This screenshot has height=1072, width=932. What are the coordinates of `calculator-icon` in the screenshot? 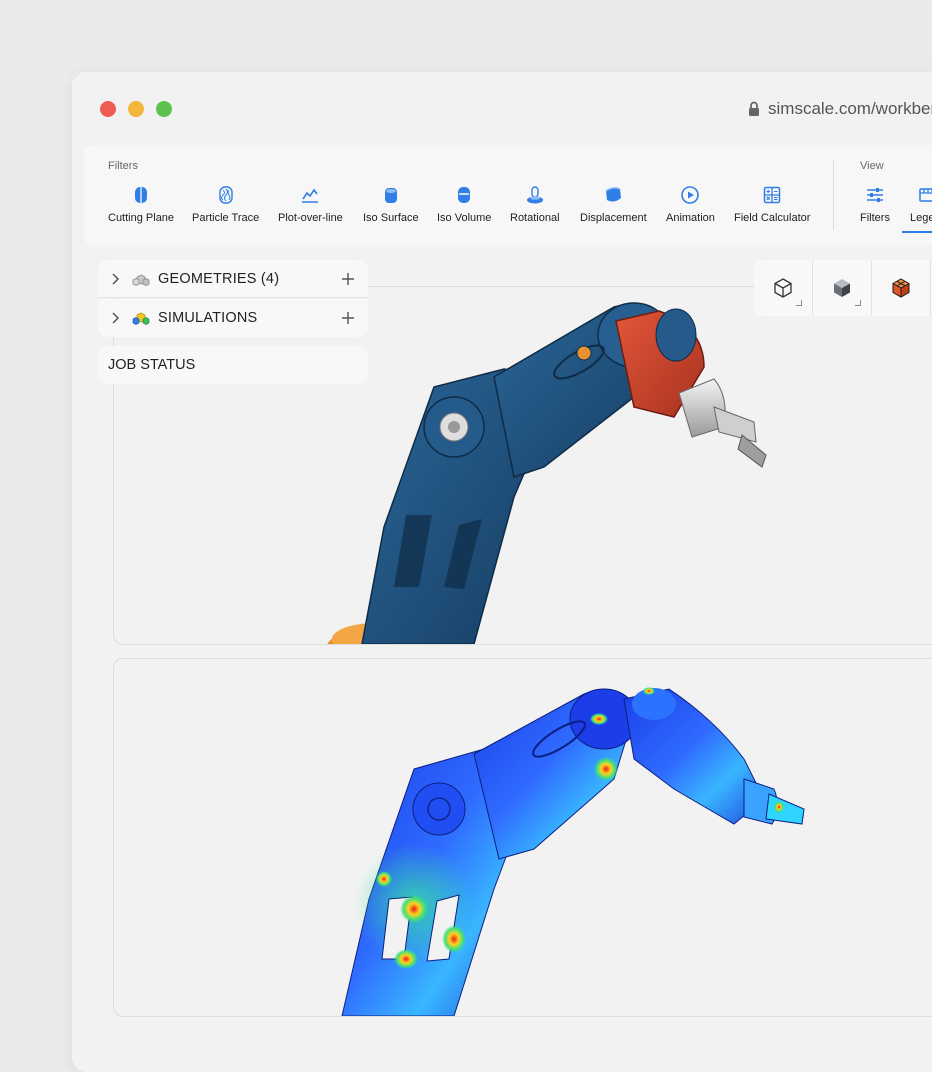 It's located at (772, 195).